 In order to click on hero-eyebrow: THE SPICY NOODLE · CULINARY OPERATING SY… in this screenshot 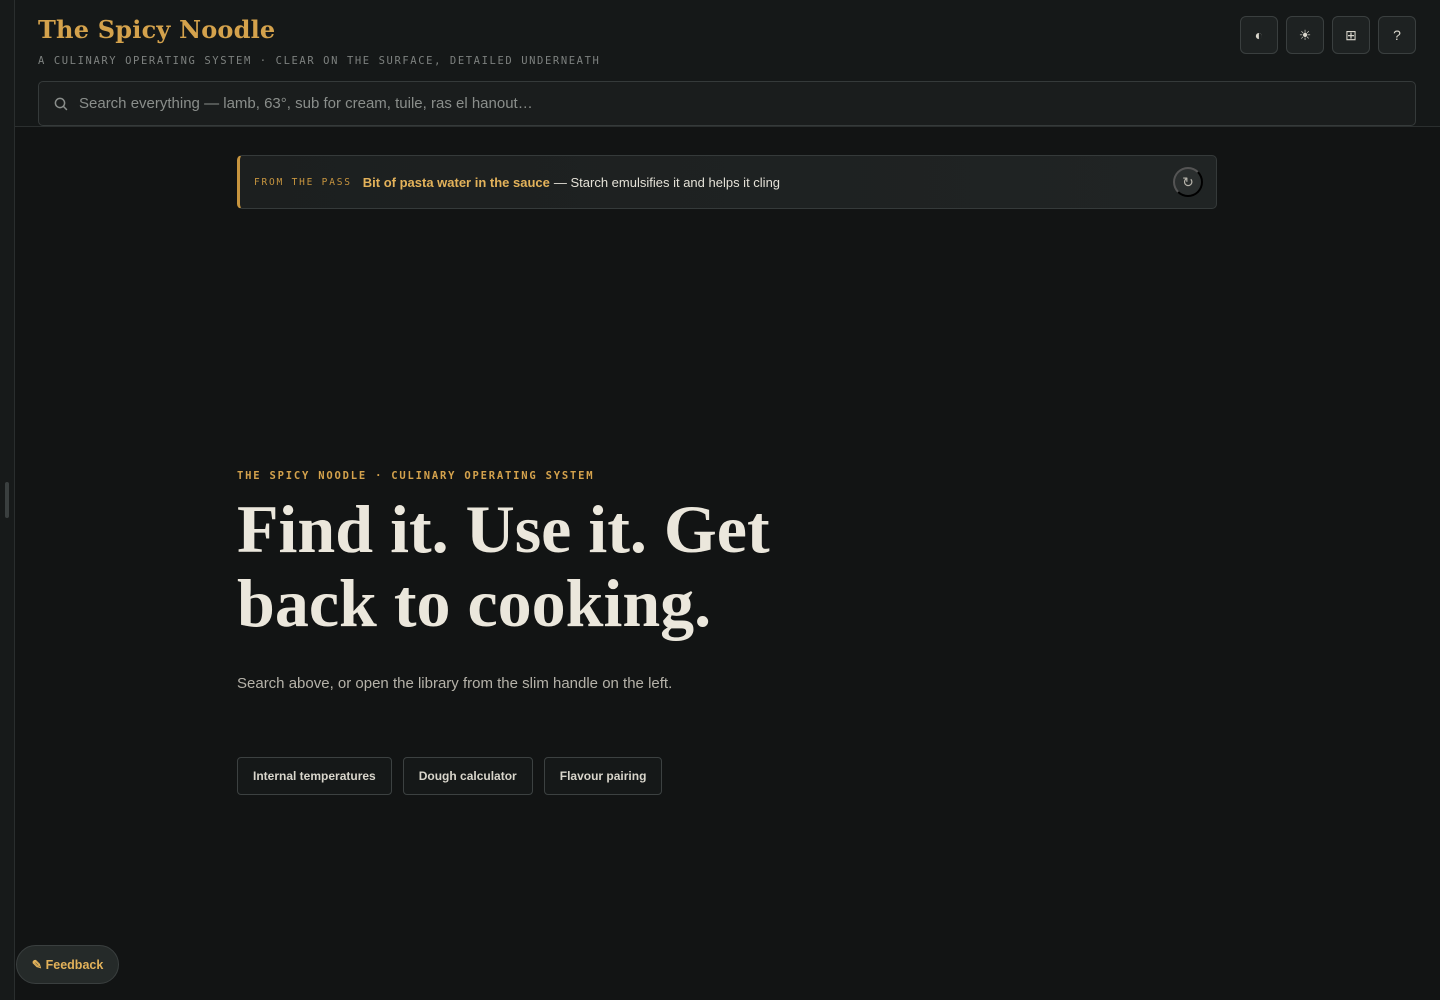, I will do `click(416, 476)`.